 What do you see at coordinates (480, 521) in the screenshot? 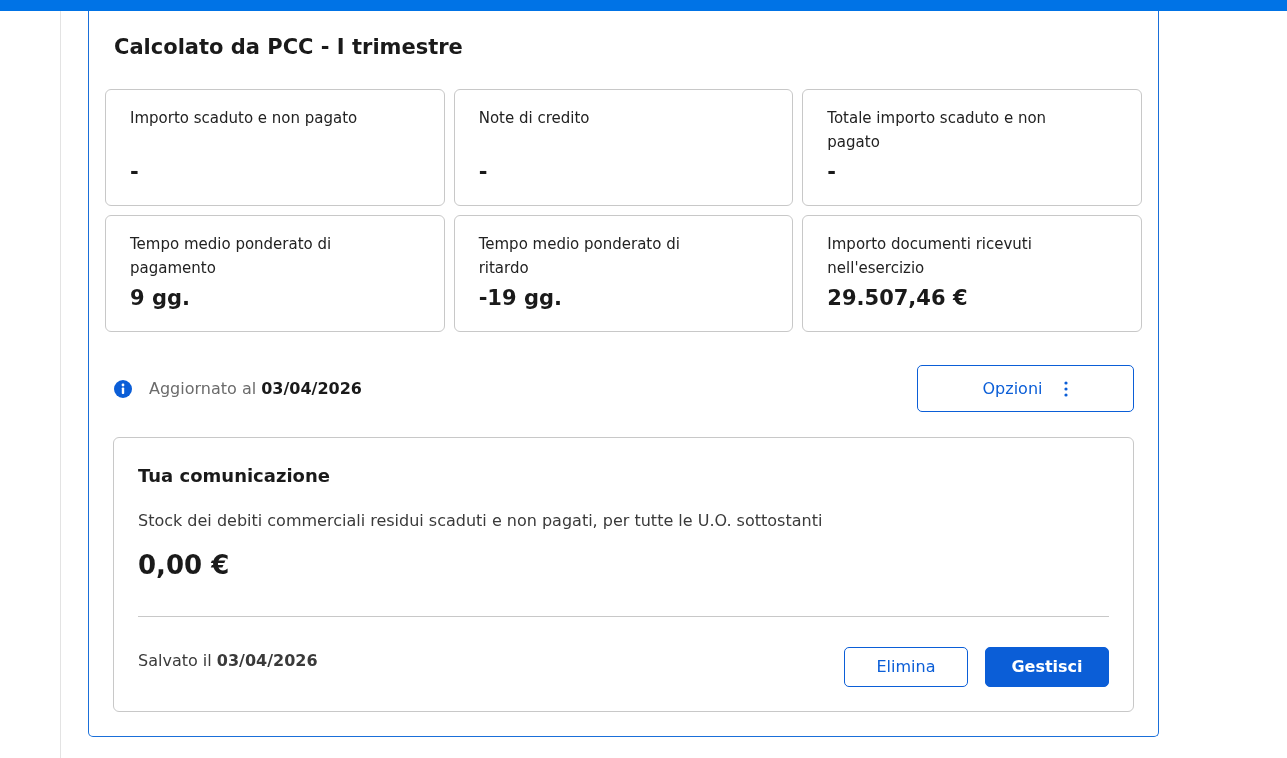
I see `communication-description: Stock dei debiti commerciali residui scaduti e non pagati, per tutte le U.O. sottostanti` at bounding box center [480, 521].